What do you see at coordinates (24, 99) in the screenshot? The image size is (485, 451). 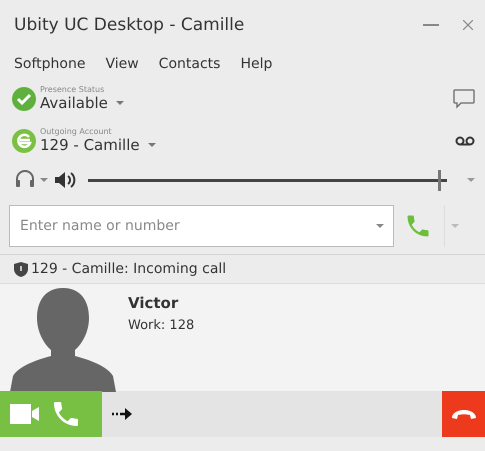 I see `check-icon` at bounding box center [24, 99].